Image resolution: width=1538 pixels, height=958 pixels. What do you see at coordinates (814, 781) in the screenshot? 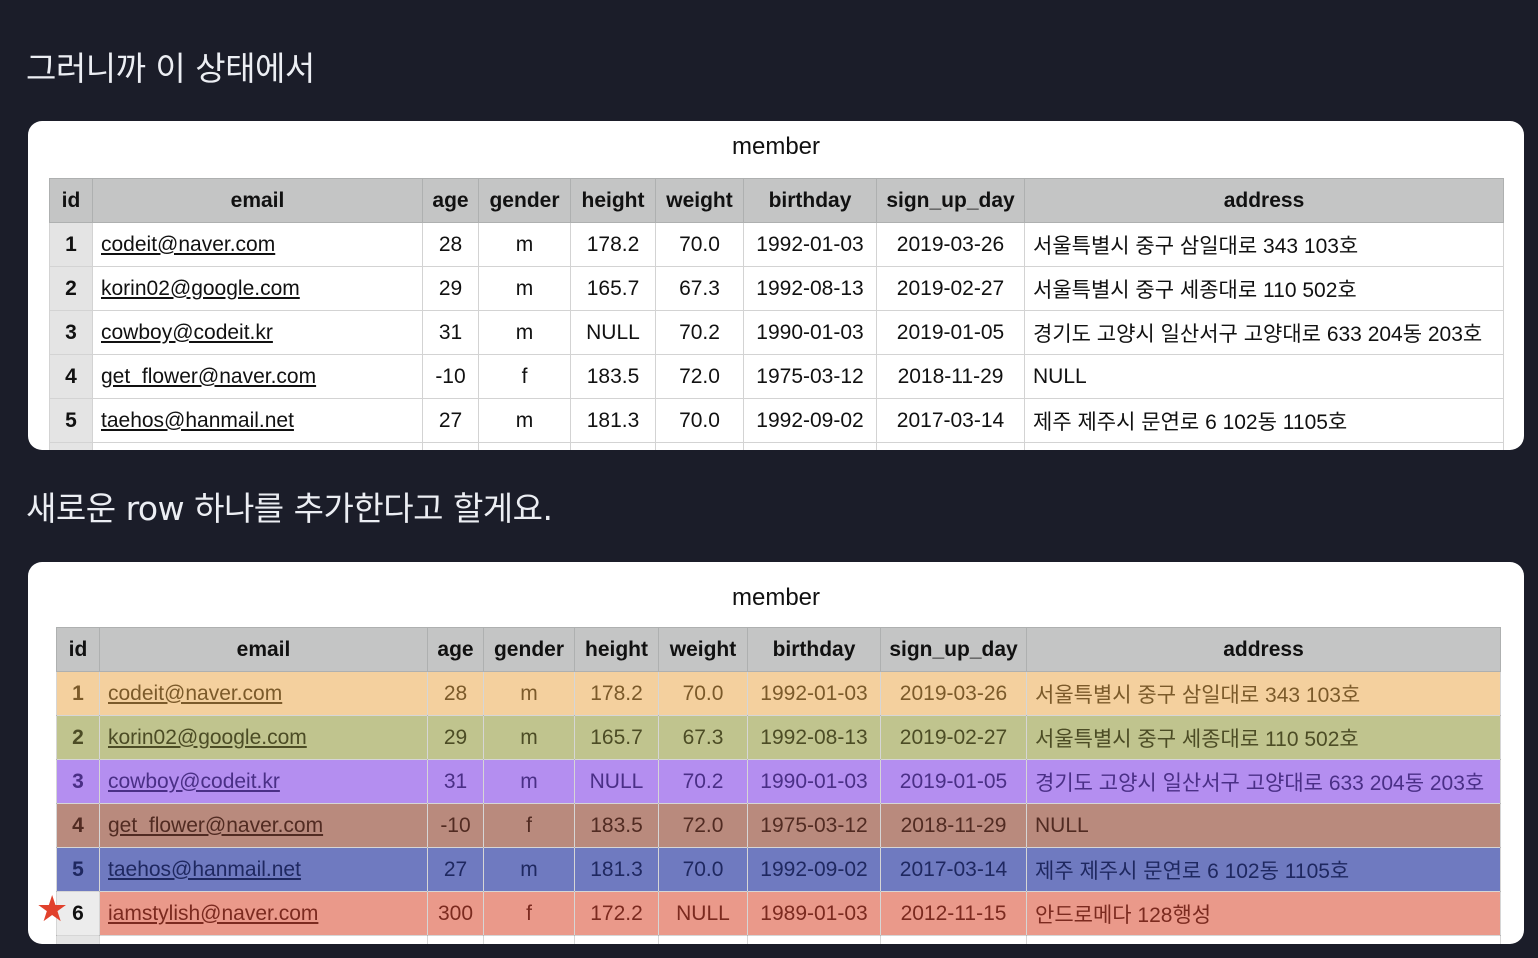
I see `cell-birthday: 1990-01-03` at bounding box center [814, 781].